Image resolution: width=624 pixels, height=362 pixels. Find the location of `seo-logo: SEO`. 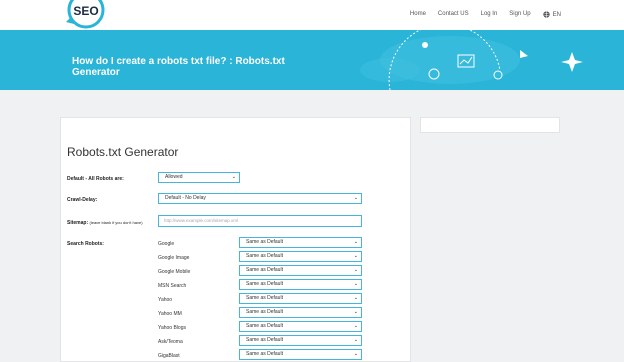

seo-logo: SEO is located at coordinates (87, 15).